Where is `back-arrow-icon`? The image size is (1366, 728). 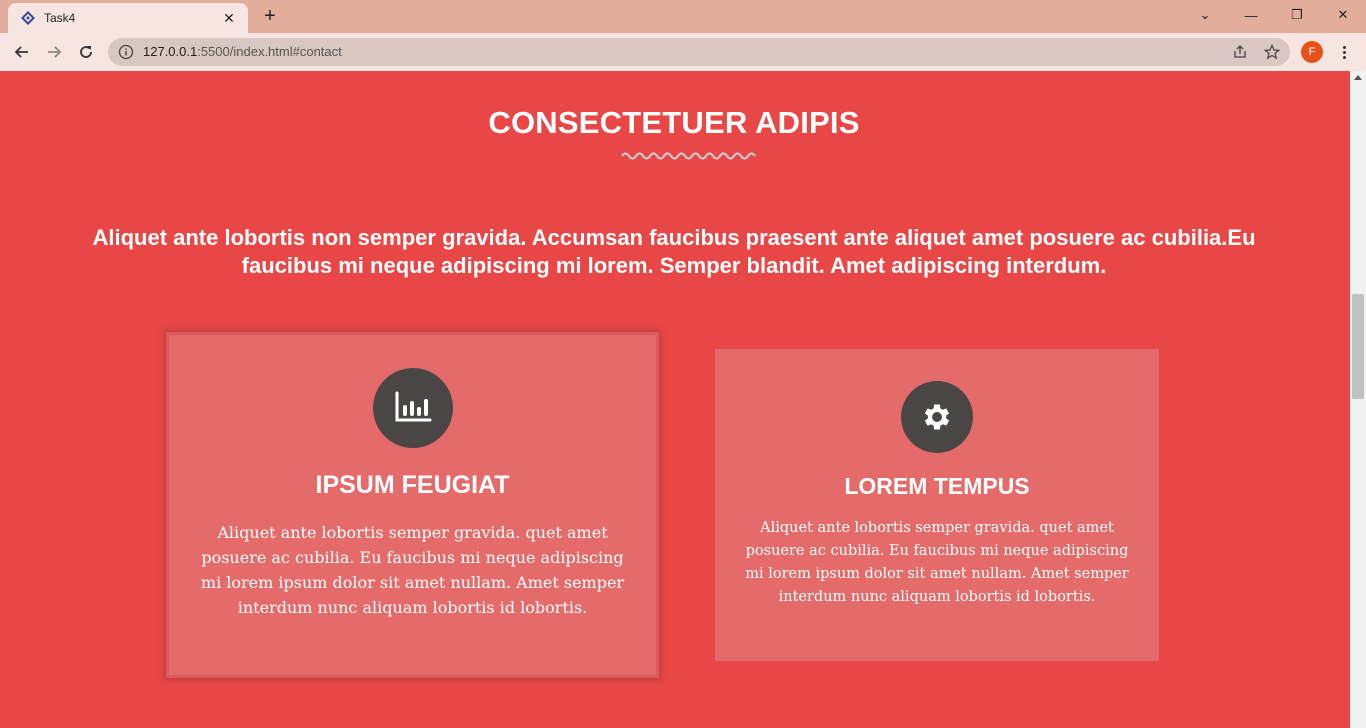 back-arrow-icon is located at coordinates (22, 52).